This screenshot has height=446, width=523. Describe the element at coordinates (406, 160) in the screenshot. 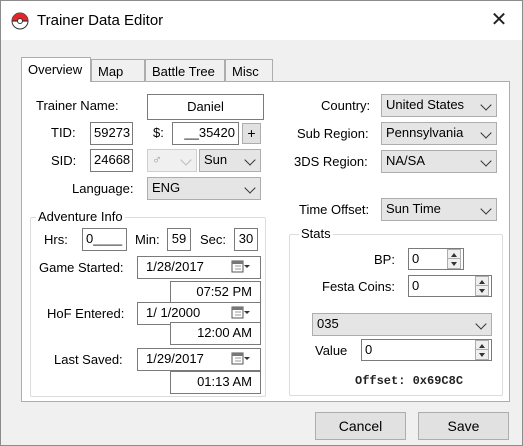

I see `ds-region-value: NA/SA` at that location.